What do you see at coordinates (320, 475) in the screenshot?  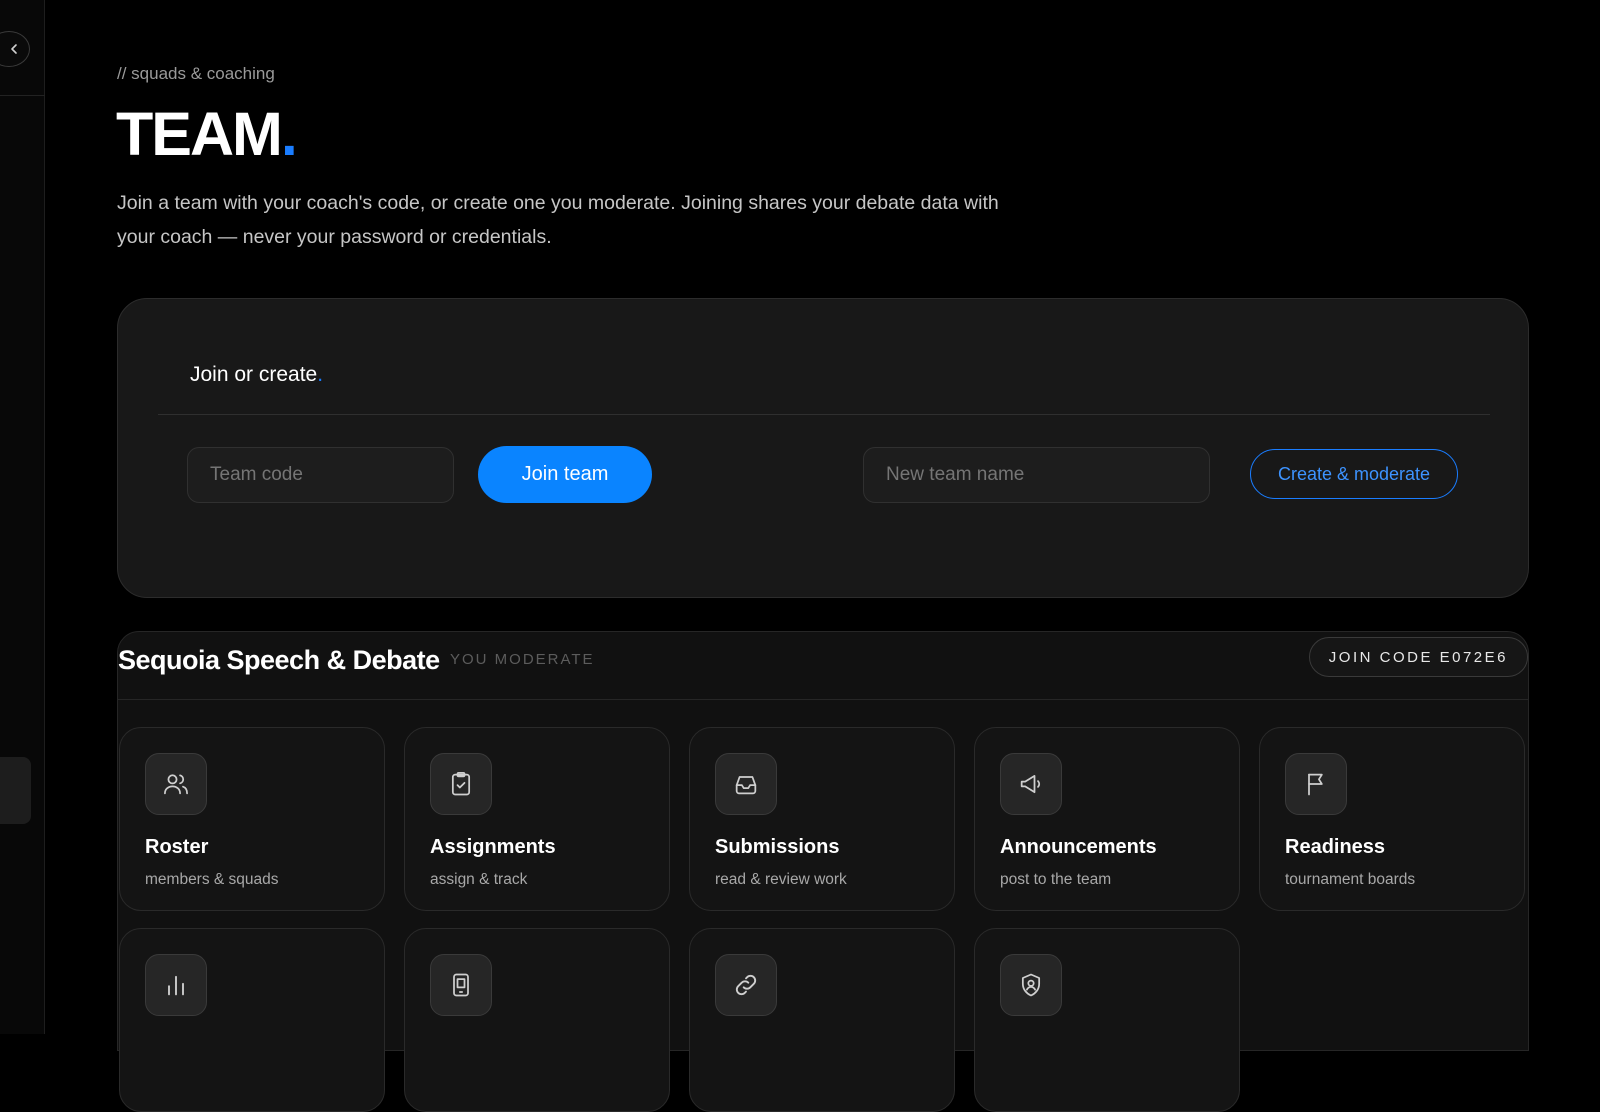 I see `team-code-input` at bounding box center [320, 475].